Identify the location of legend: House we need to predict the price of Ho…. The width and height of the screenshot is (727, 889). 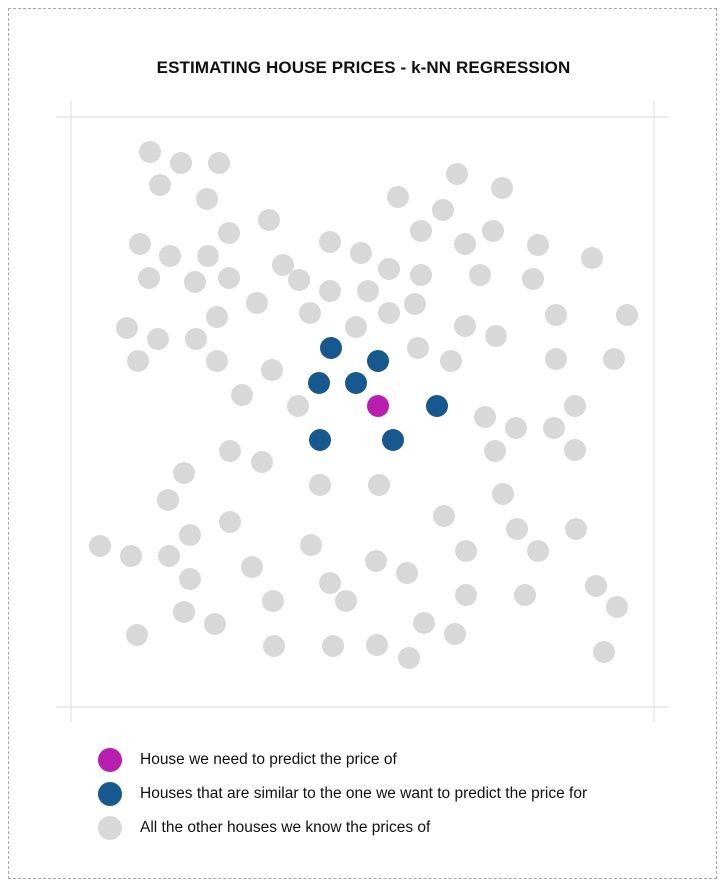
(342, 794).